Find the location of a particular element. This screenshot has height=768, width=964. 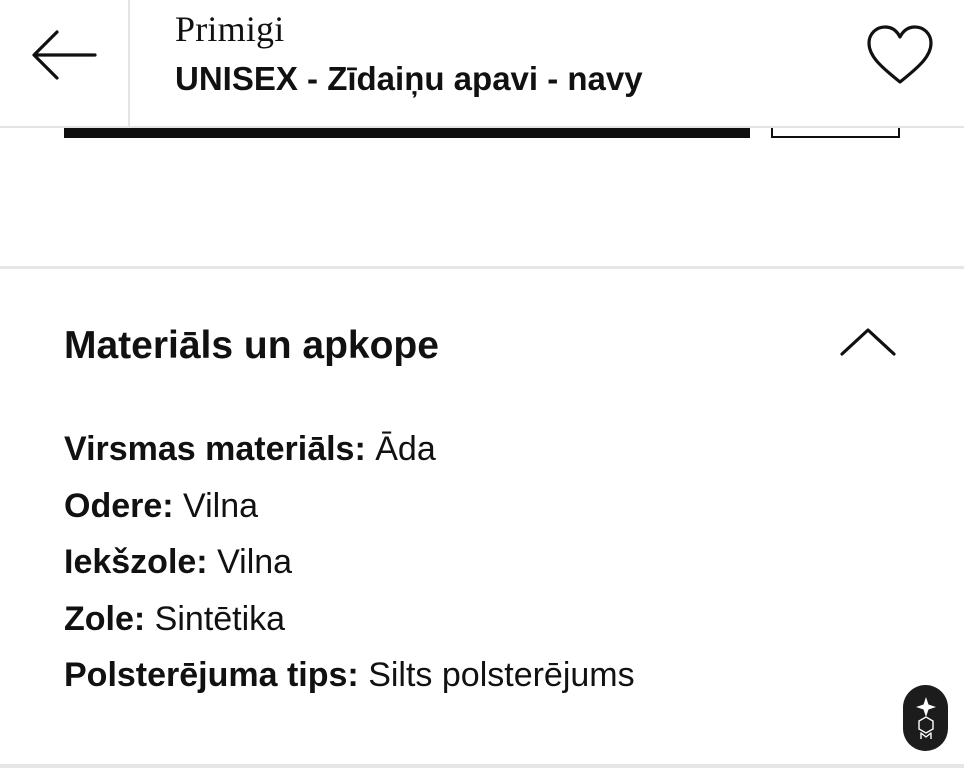

wishlist-button is located at coordinates (900, 55).